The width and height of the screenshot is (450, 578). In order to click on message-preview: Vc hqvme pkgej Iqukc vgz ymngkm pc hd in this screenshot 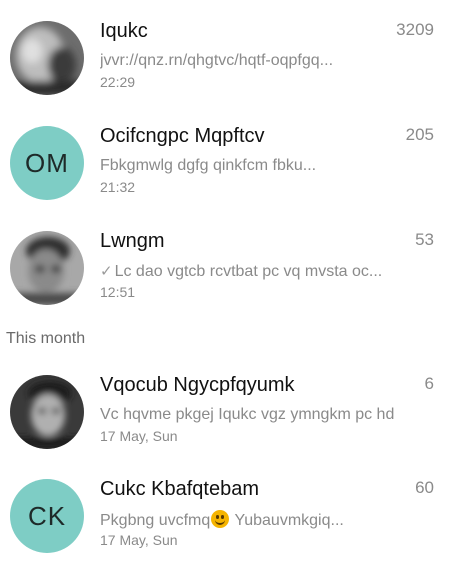, I will do `click(247, 414)`.